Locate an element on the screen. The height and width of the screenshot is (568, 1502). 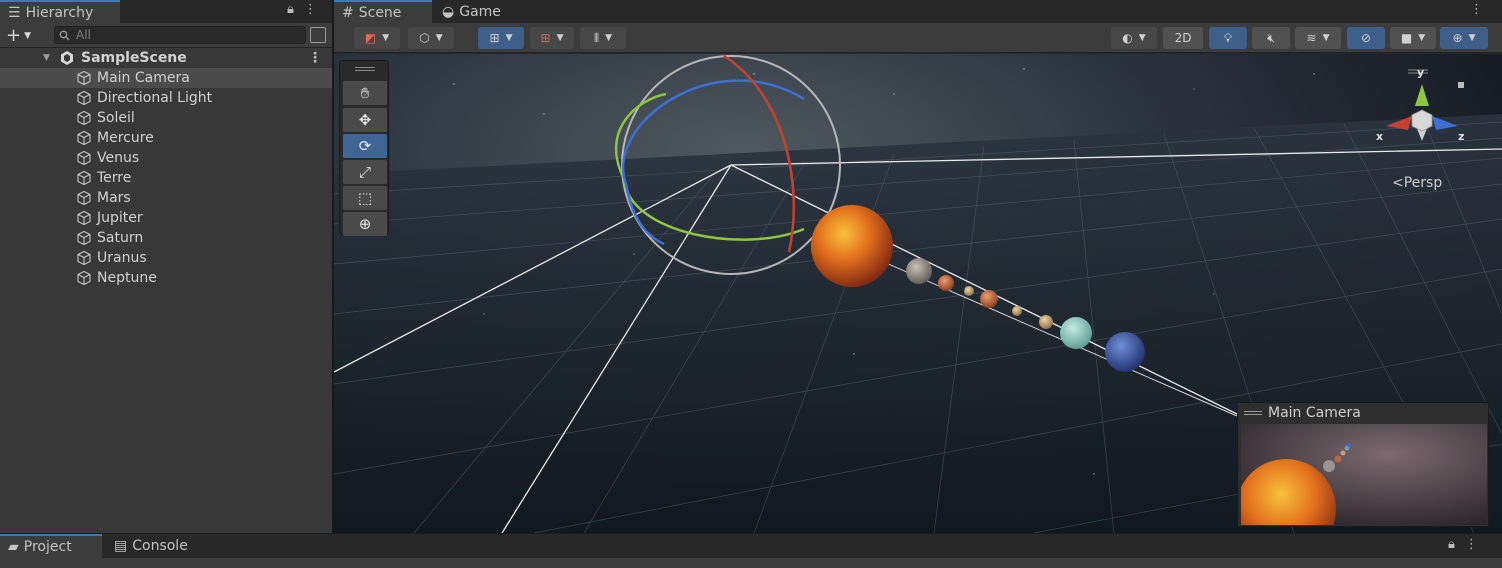
draw-mode-dropdown: ◩ ▼ is located at coordinates (377, 38).